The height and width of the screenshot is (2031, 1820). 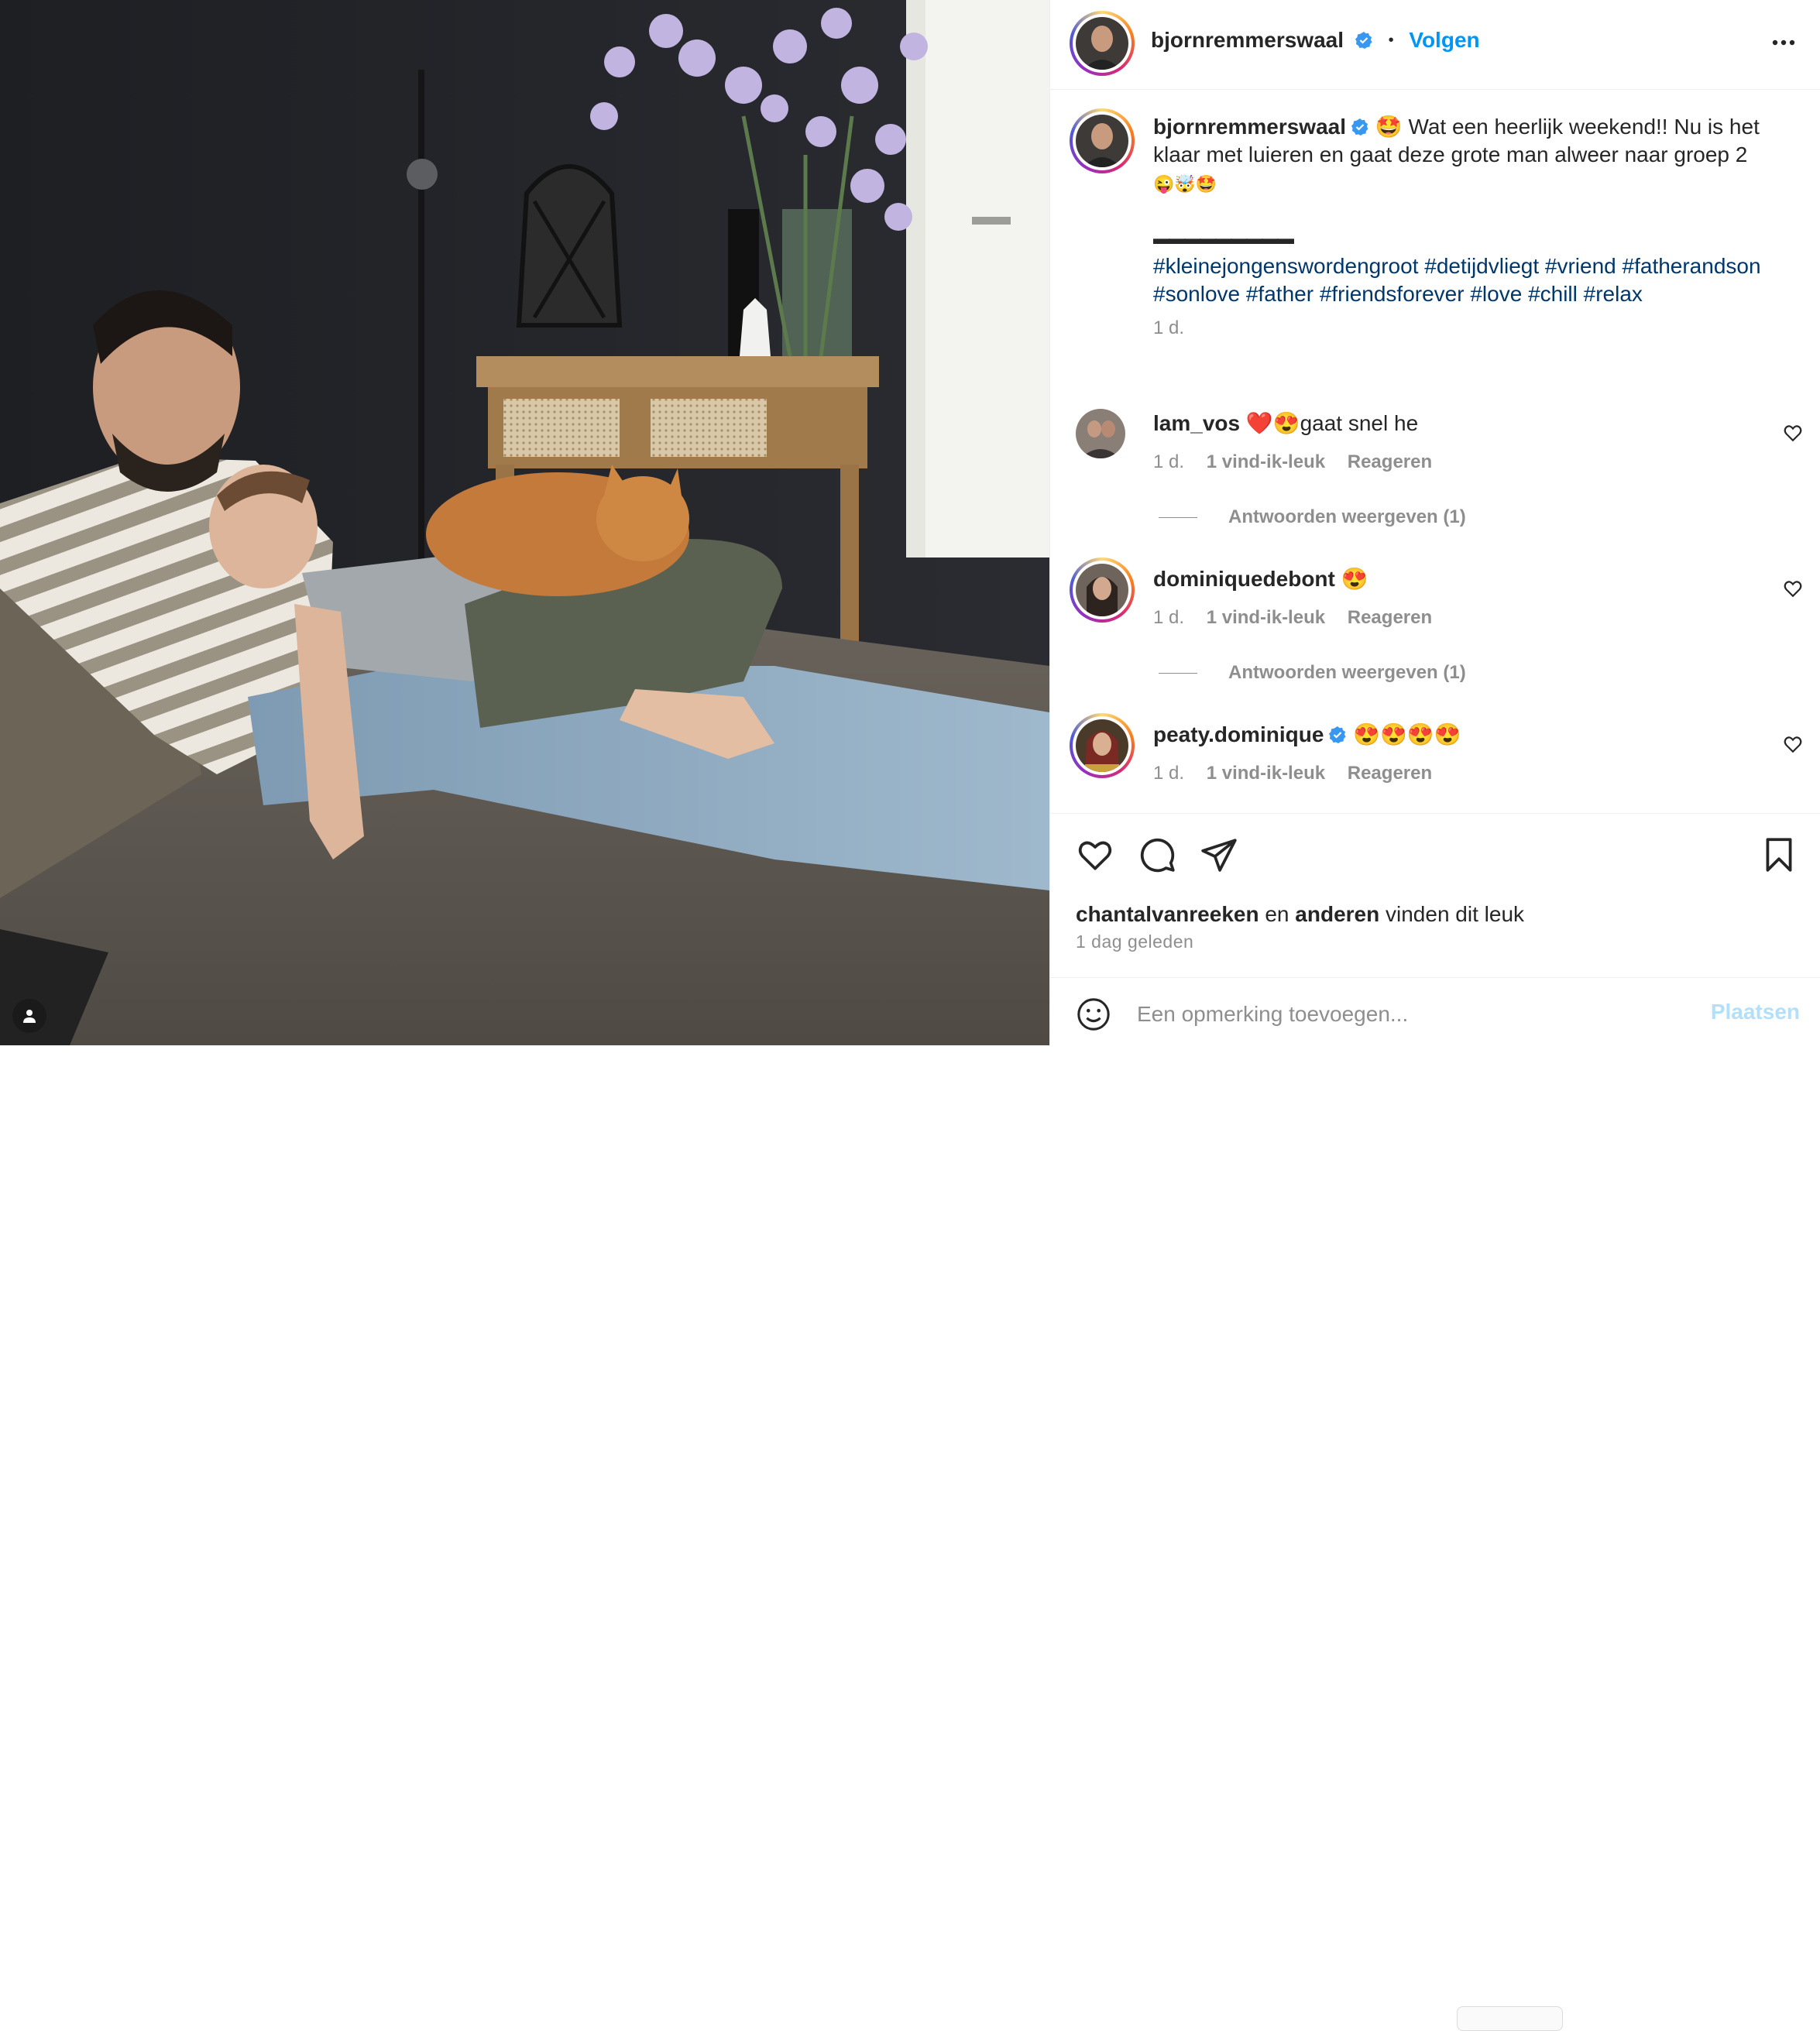 I want to click on post-comment-button: Plaatsen, so click(x=1755, y=1012).